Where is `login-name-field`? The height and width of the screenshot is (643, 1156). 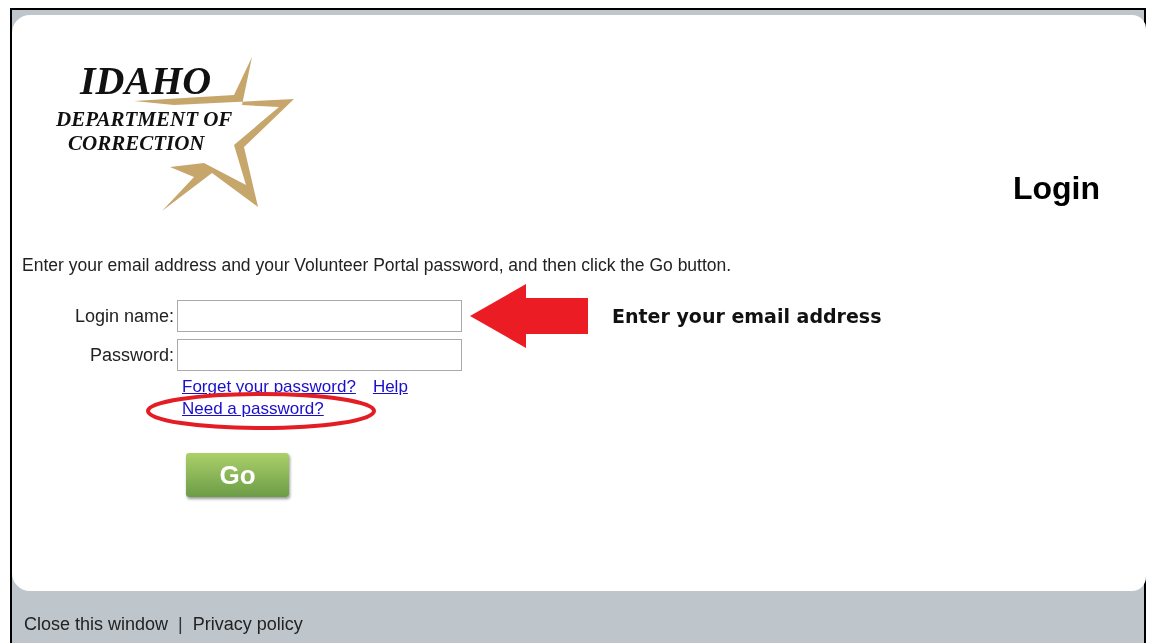
login-name-field is located at coordinates (319, 316).